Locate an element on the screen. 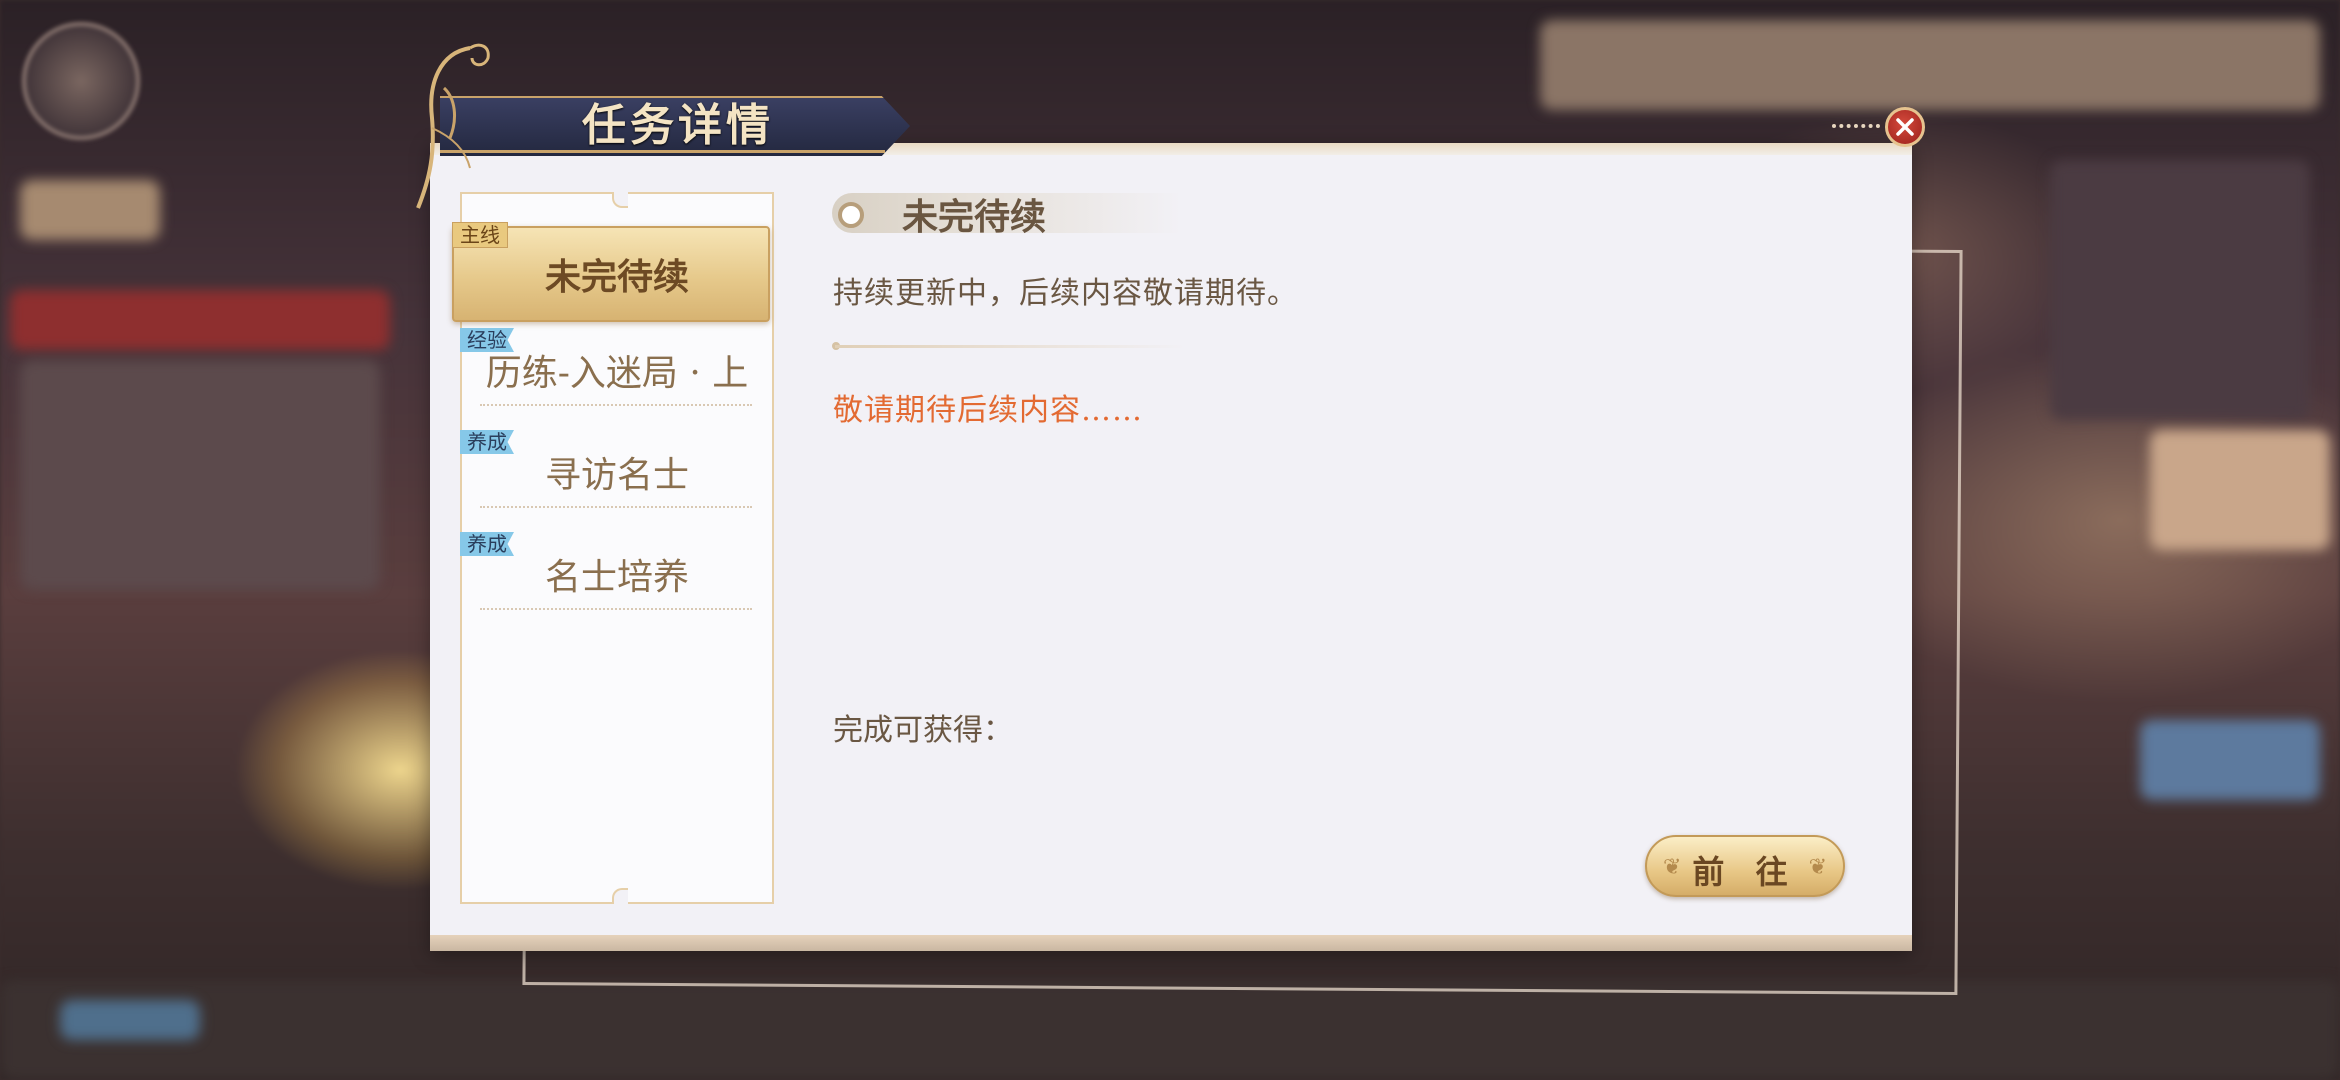 This screenshot has width=2340, height=1080. quest-label: 名士培养 is located at coordinates (616, 577).